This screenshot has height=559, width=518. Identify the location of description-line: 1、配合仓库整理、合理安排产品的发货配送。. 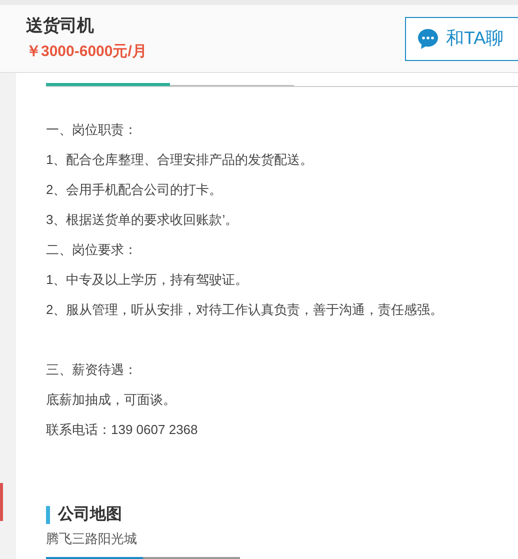
(180, 160).